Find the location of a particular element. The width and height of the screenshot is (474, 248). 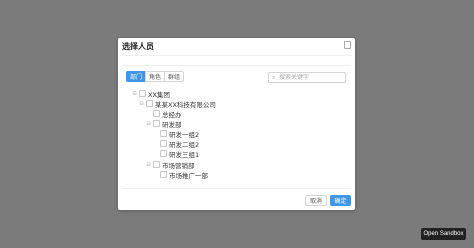

tab-group-list: 群组 is located at coordinates (174, 76).